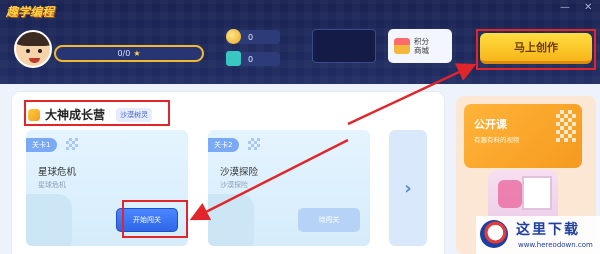 This screenshot has width=600, height=254. What do you see at coordinates (402, 46) in the screenshot?
I see `shop-icon` at bounding box center [402, 46].